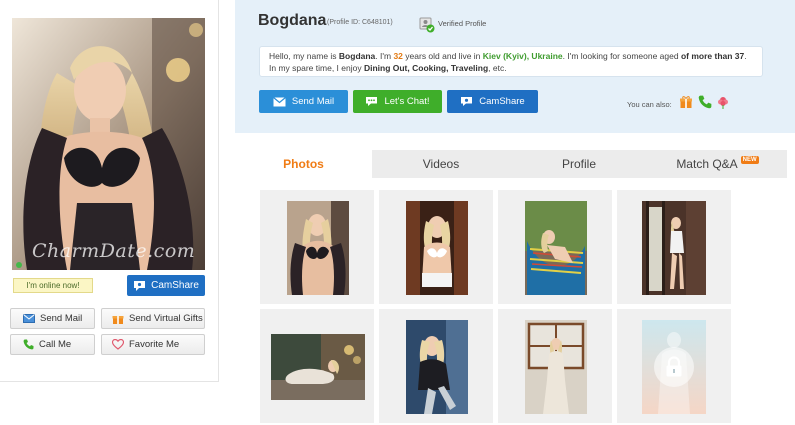  What do you see at coordinates (649, 104) in the screenshot?
I see `you-can-also-label: You can also:` at bounding box center [649, 104].